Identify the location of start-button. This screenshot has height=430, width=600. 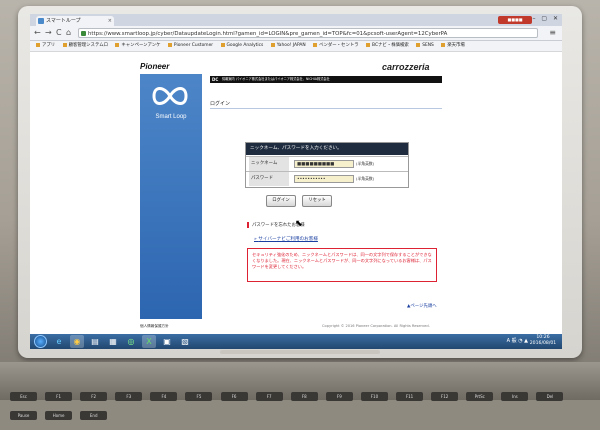
(40, 341).